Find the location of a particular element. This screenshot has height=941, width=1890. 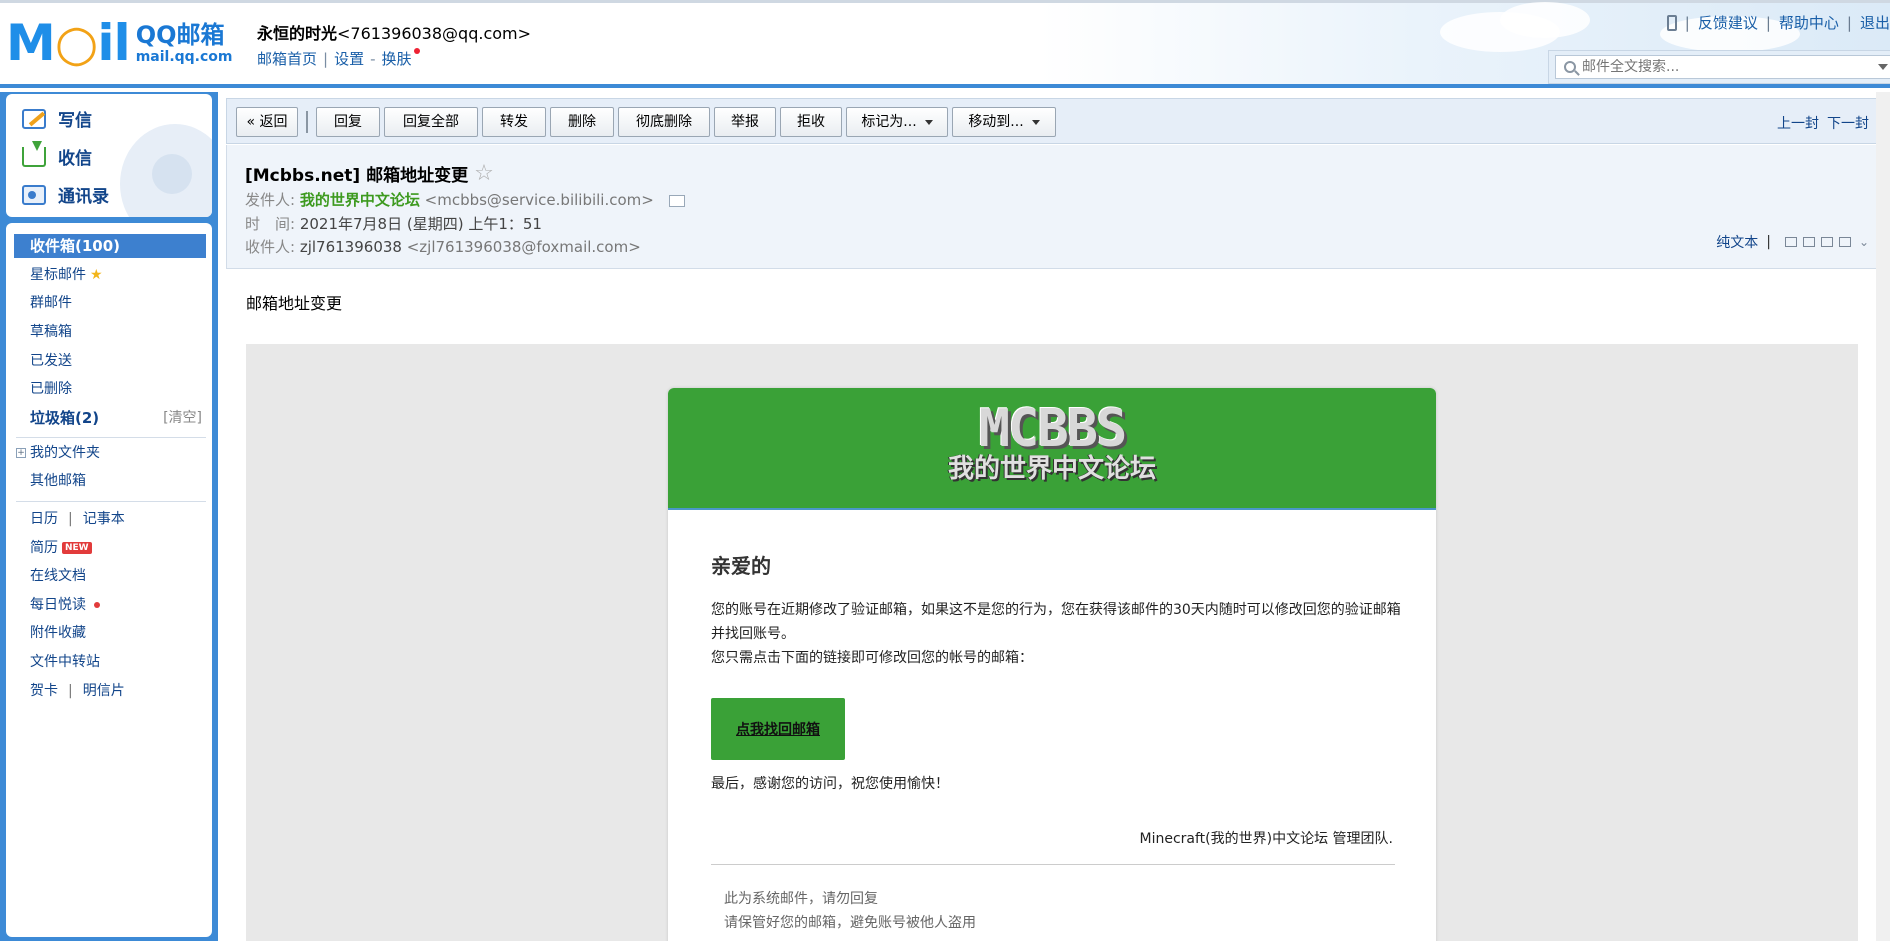

divider is located at coordinates (111, 437).